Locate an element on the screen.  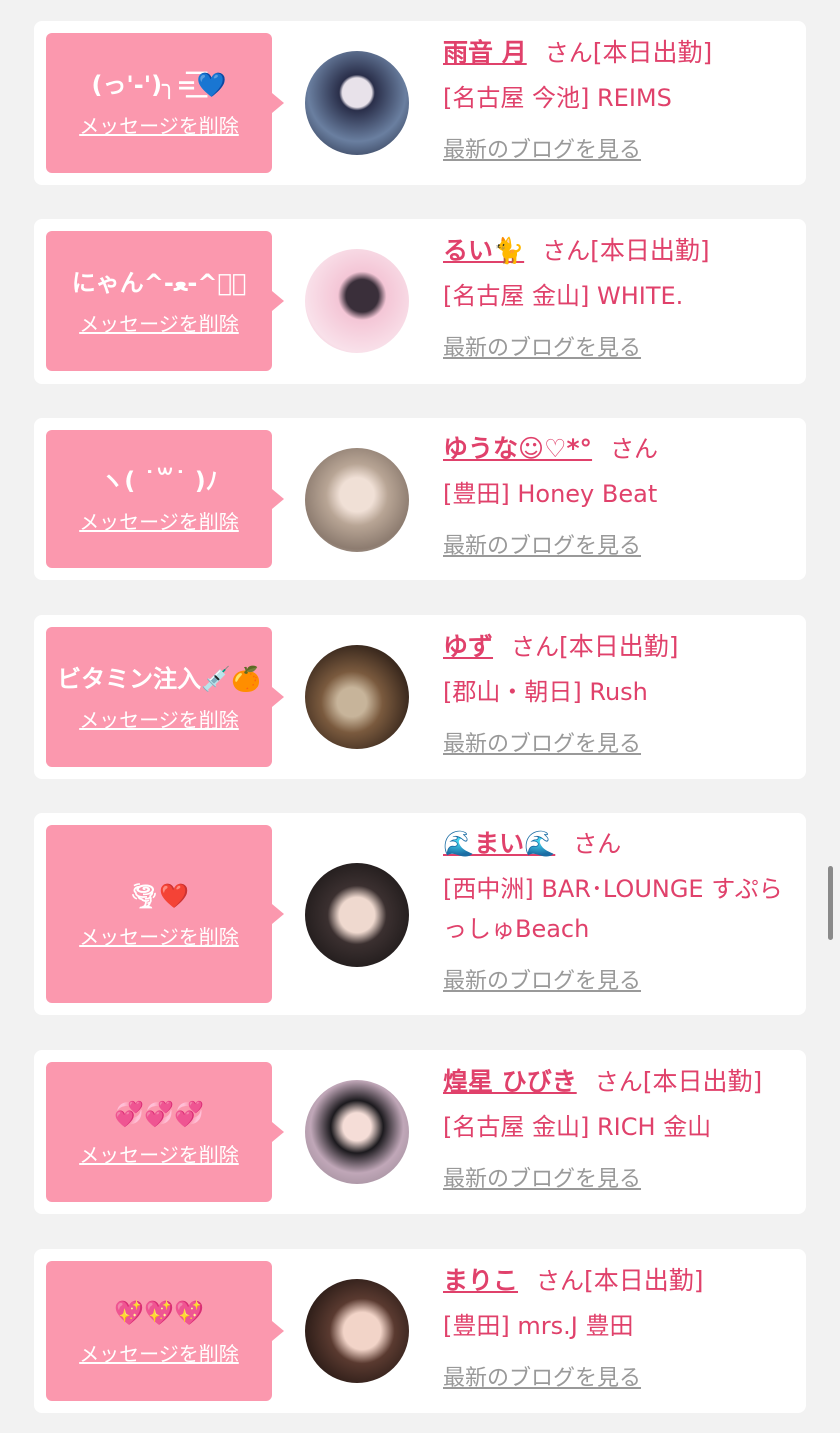
message-bubble: 💖💖💖 メッセージを削除 is located at coordinates (165, 1331).